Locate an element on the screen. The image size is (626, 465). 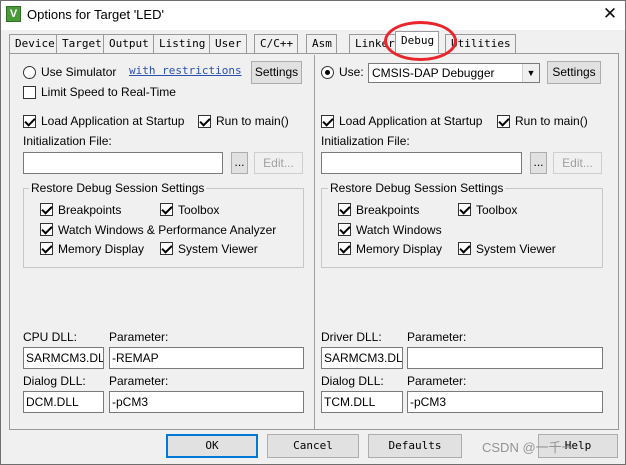
right-memory-checkbox is located at coordinates (344, 248).